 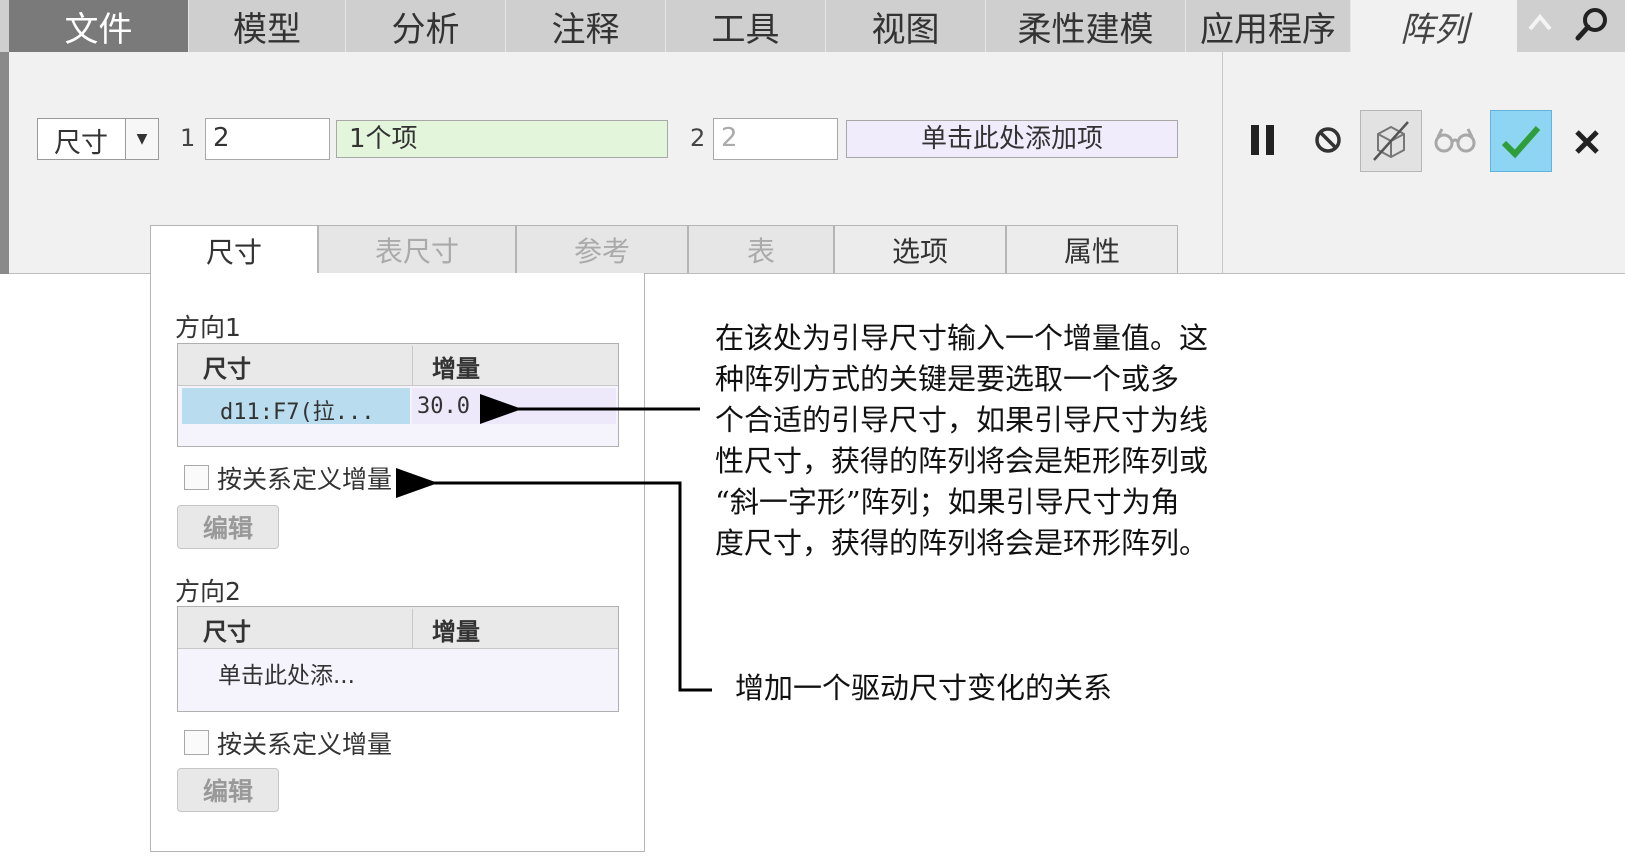 What do you see at coordinates (962, 543) in the screenshot?
I see `callout-line: 度尺寸，获得的阵列将会是环形阵列。` at bounding box center [962, 543].